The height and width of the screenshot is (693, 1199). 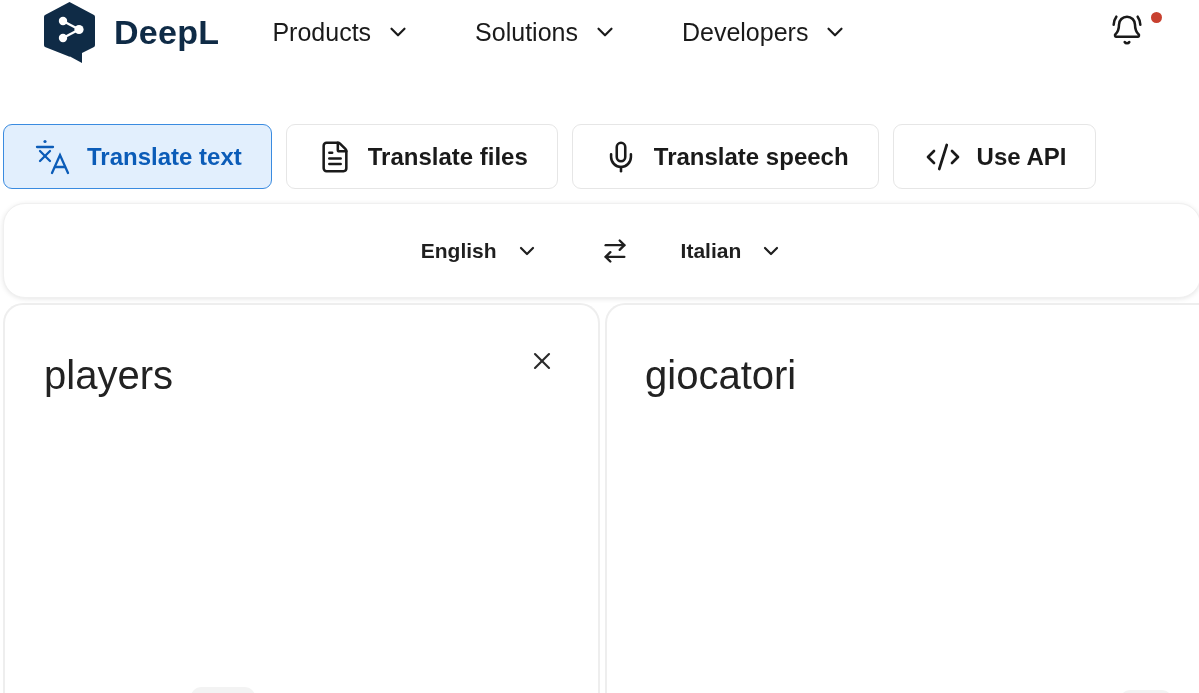 What do you see at coordinates (53, 156) in the screenshot?
I see `translate-icon` at bounding box center [53, 156].